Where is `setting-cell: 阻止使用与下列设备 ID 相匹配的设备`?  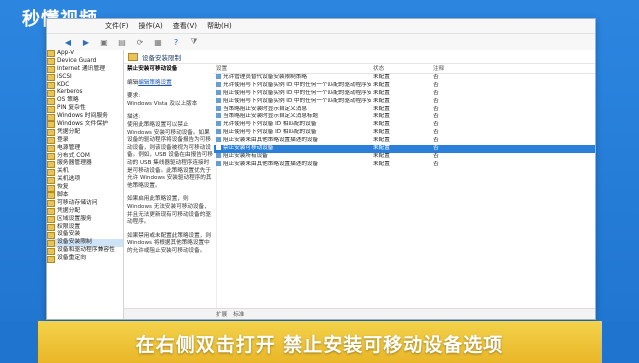 setting-cell: 阻止使用与下列设备 ID 相匹配的设备 is located at coordinates (292, 133).